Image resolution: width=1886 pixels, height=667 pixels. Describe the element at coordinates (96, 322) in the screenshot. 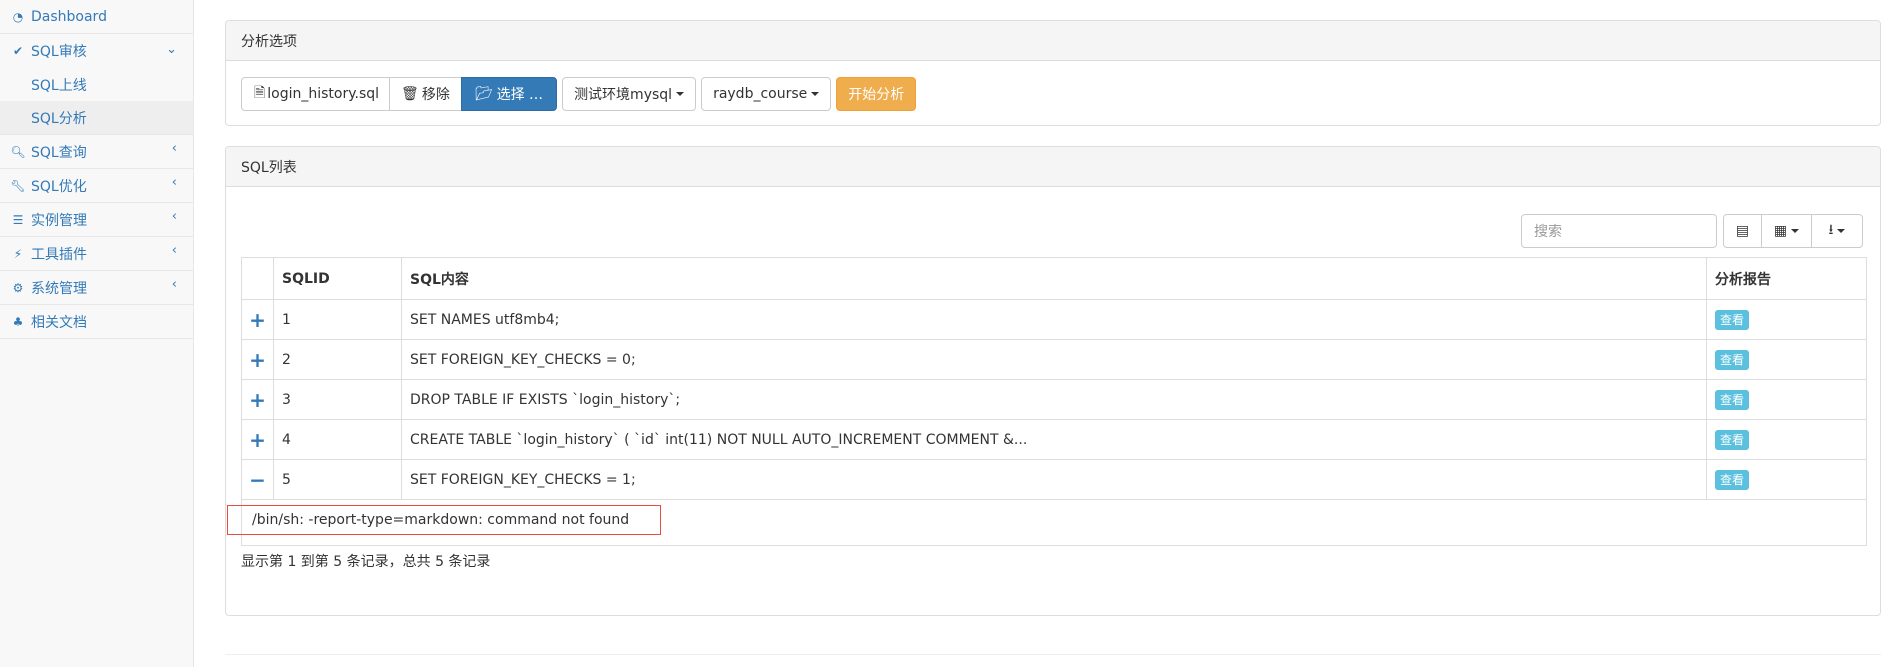

I see `sidebar-item-docs: ♣︎ 相关文档` at that location.